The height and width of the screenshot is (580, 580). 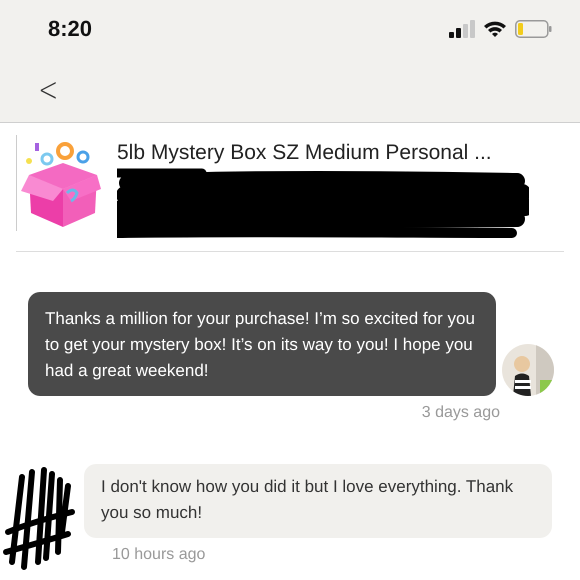 What do you see at coordinates (462, 29) in the screenshot?
I see `signal-icon` at bounding box center [462, 29].